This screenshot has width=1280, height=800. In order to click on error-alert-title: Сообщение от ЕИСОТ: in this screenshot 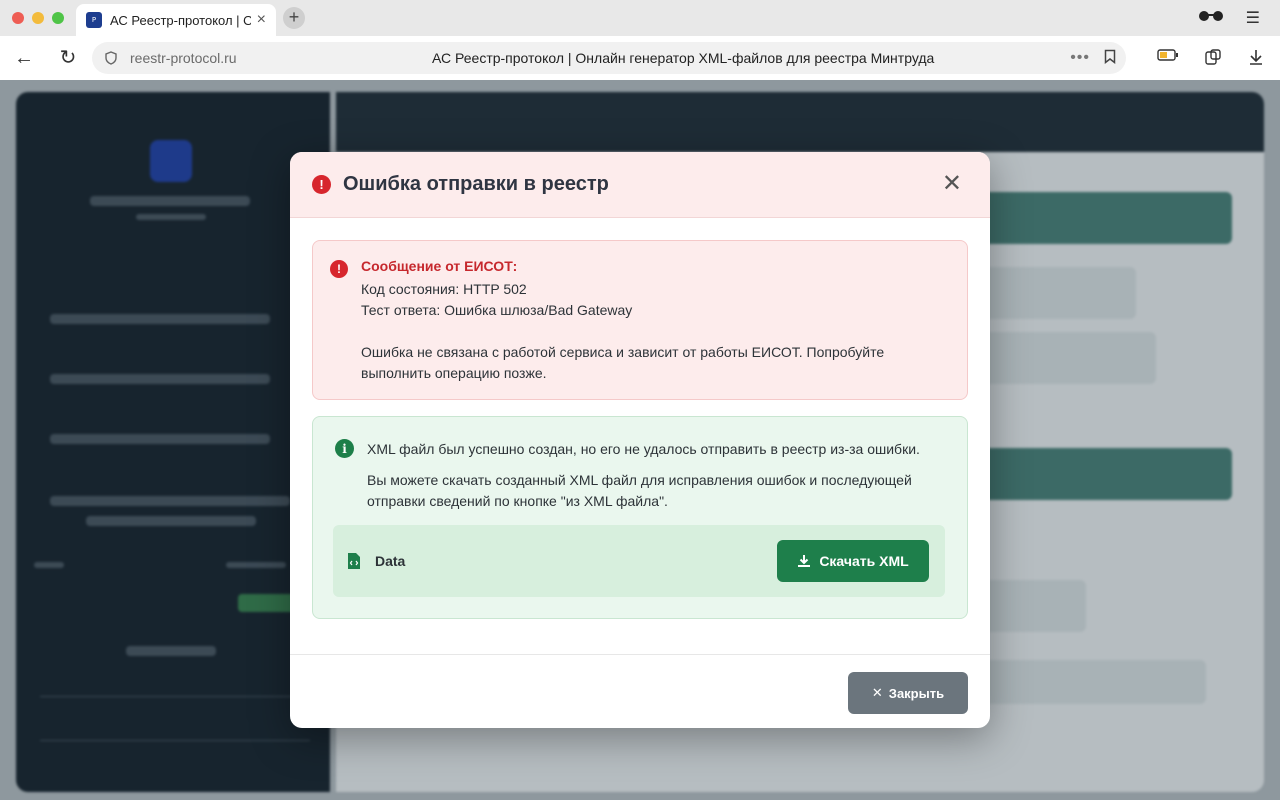, I will do `click(439, 266)`.